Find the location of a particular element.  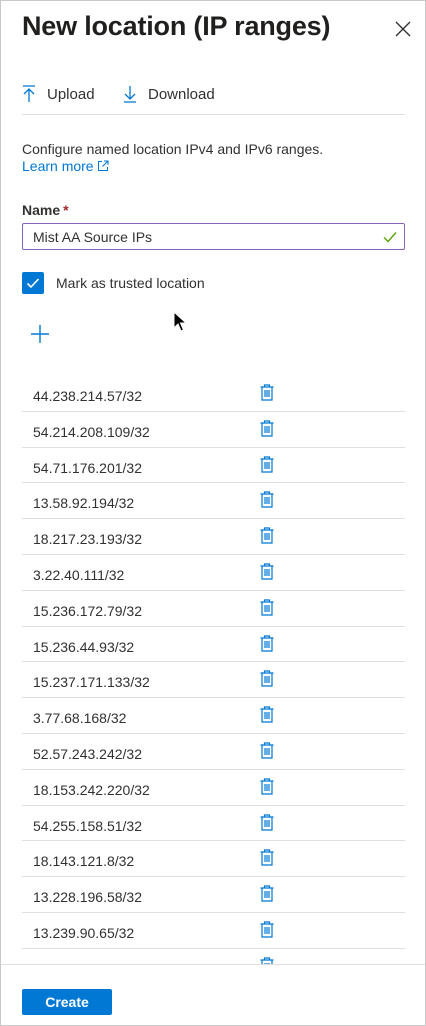

required-marker: * is located at coordinates (66, 210).